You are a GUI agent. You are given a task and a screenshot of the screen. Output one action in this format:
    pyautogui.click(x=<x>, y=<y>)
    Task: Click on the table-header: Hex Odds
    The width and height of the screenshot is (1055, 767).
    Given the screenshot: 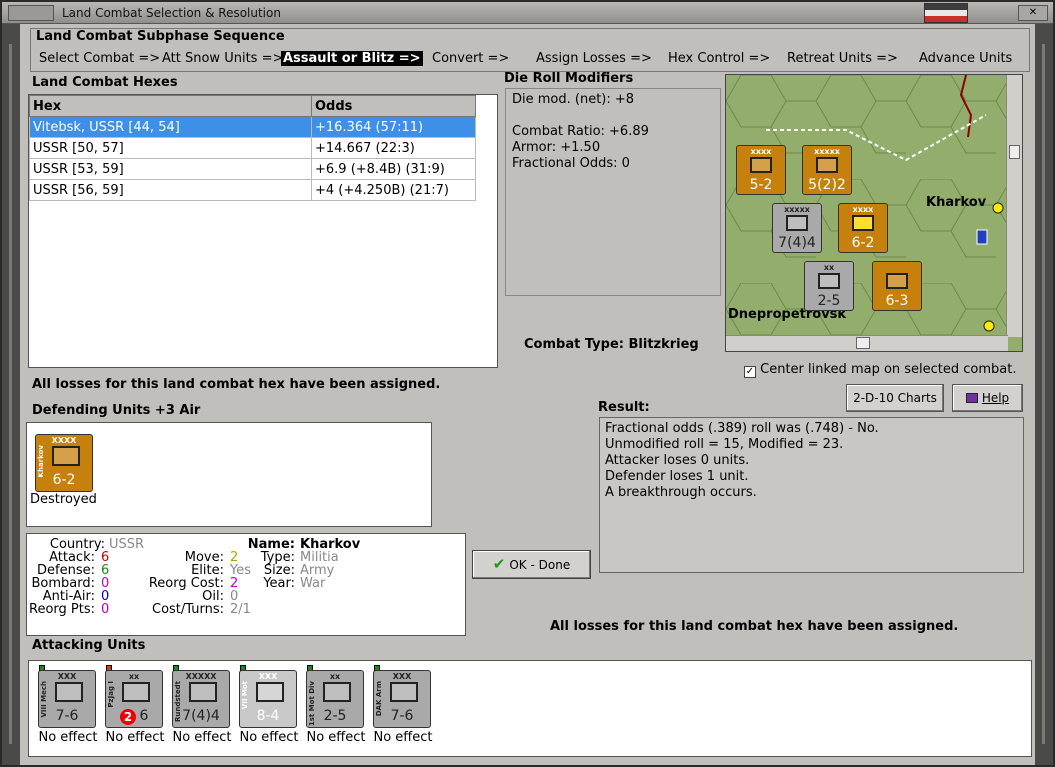 What is the action you would take?
    pyautogui.click(x=252, y=106)
    